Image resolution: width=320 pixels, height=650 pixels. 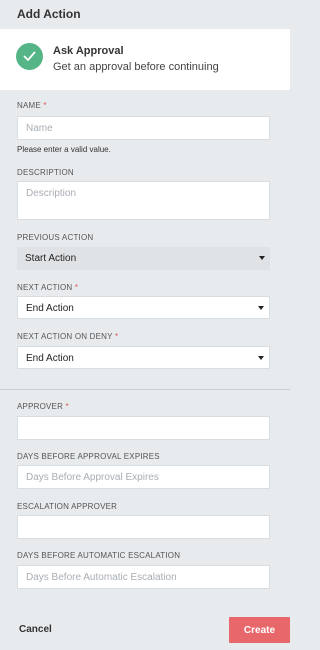 I want to click on description-label: DESCRIPTION, so click(x=45, y=172).